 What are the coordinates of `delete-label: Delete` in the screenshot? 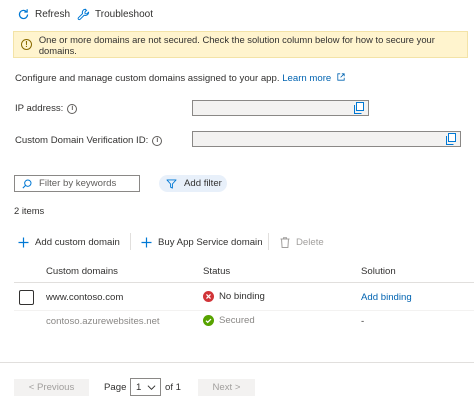 It's located at (310, 242).